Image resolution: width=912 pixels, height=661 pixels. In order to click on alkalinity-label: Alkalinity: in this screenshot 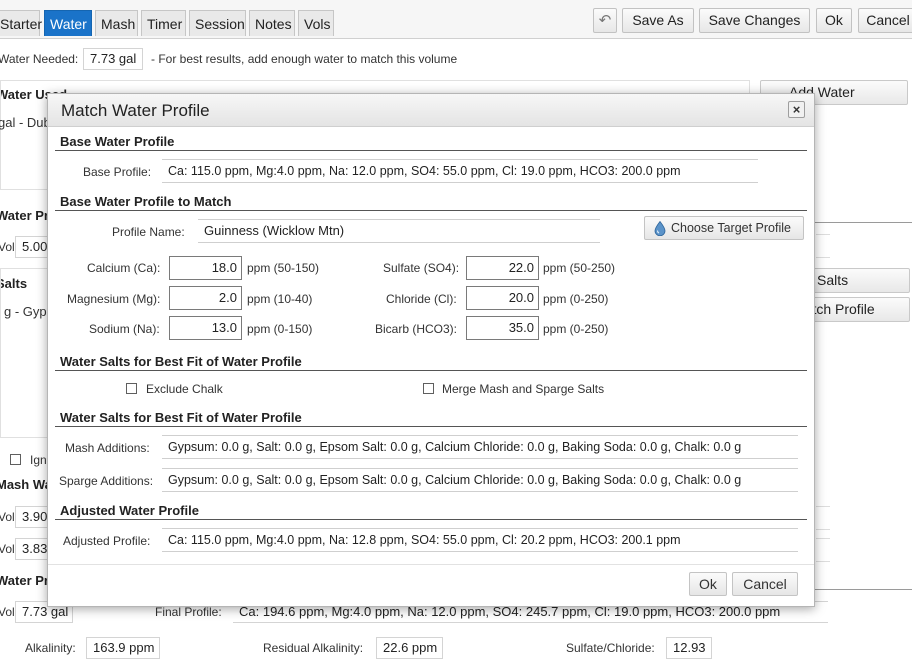, I will do `click(50, 648)`.